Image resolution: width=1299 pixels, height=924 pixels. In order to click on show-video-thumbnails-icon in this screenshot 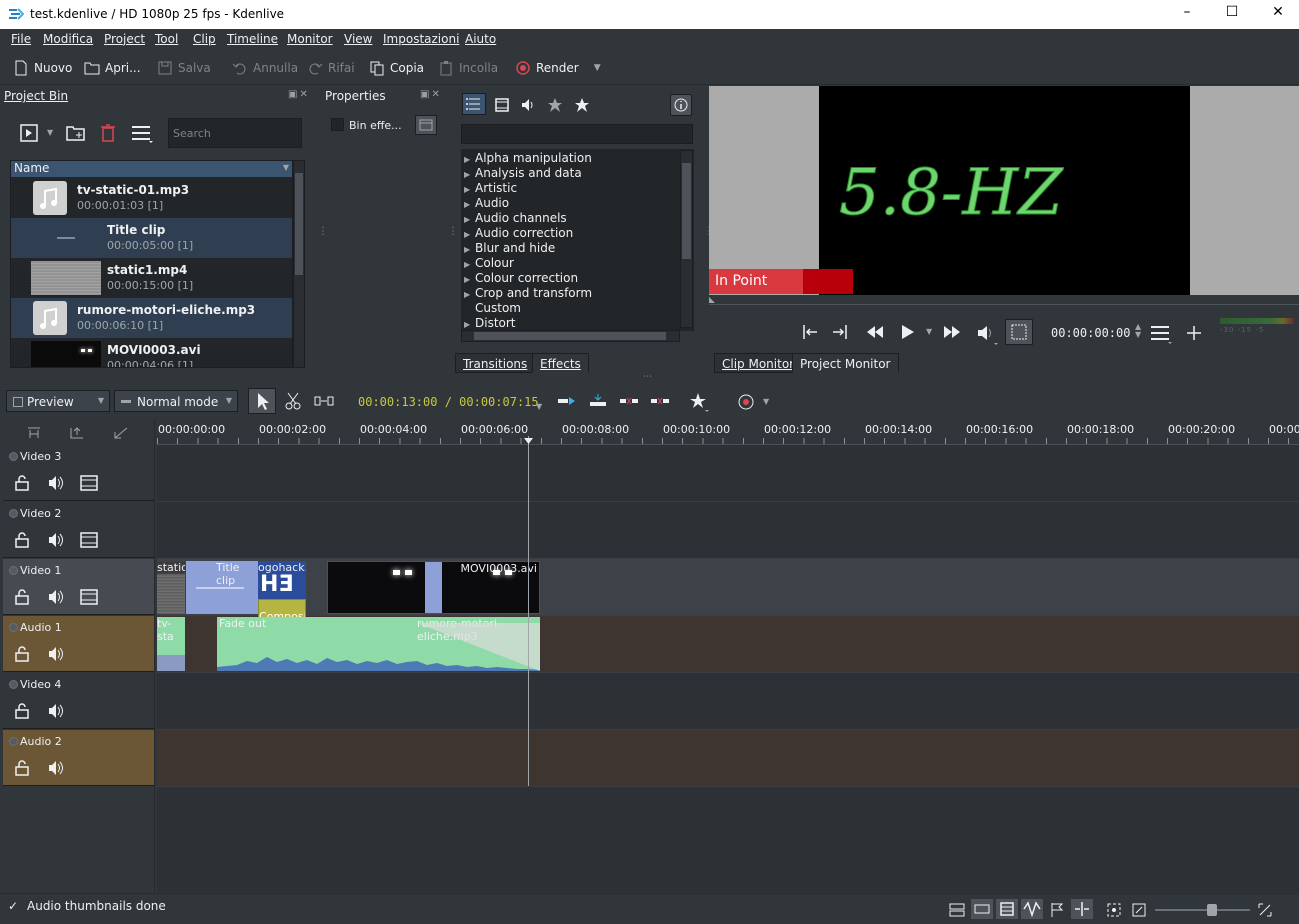, I will do `click(1007, 909)`.